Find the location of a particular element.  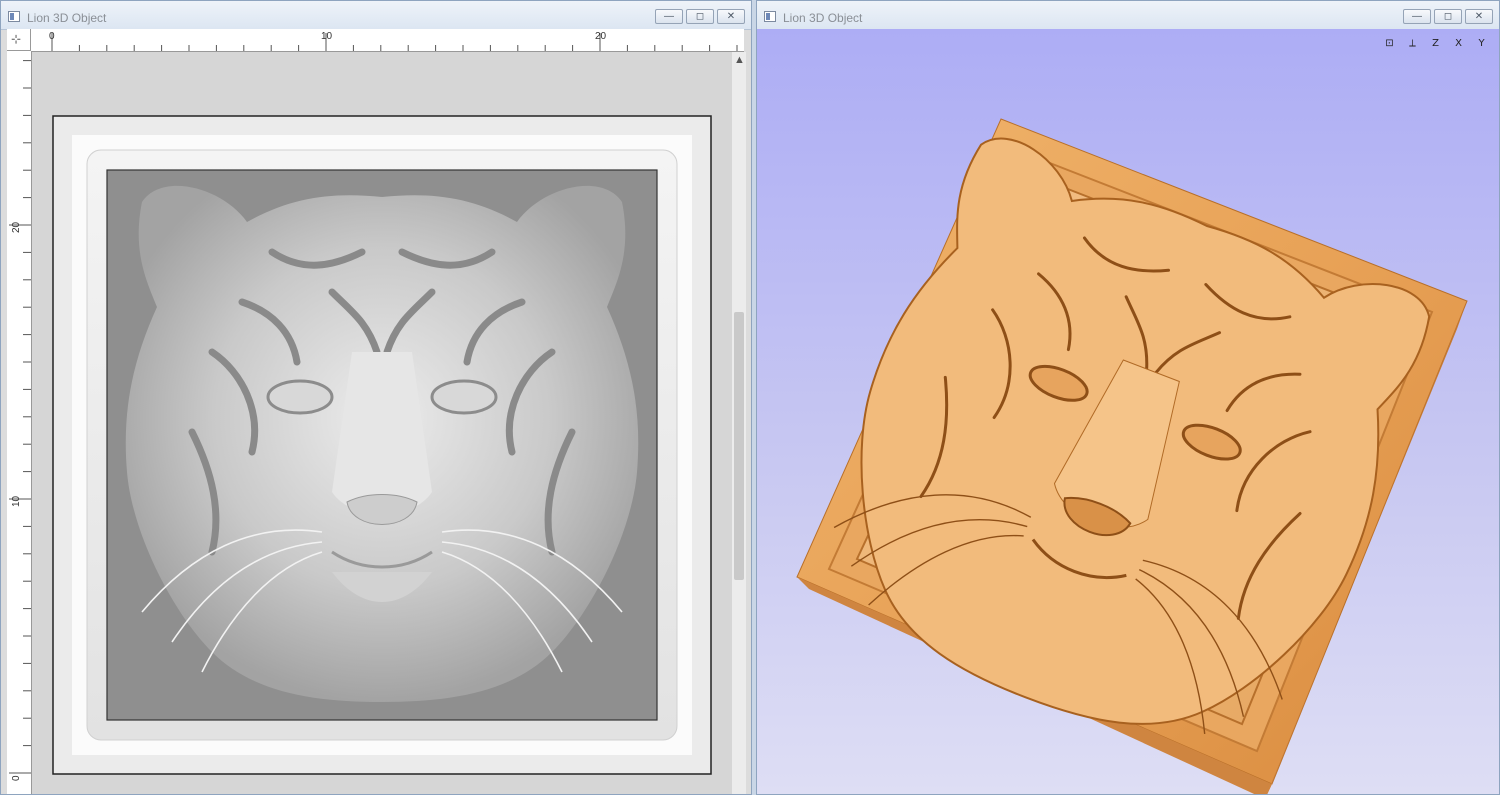

ruler-corner-icon: ⊹ is located at coordinates (16, 39).